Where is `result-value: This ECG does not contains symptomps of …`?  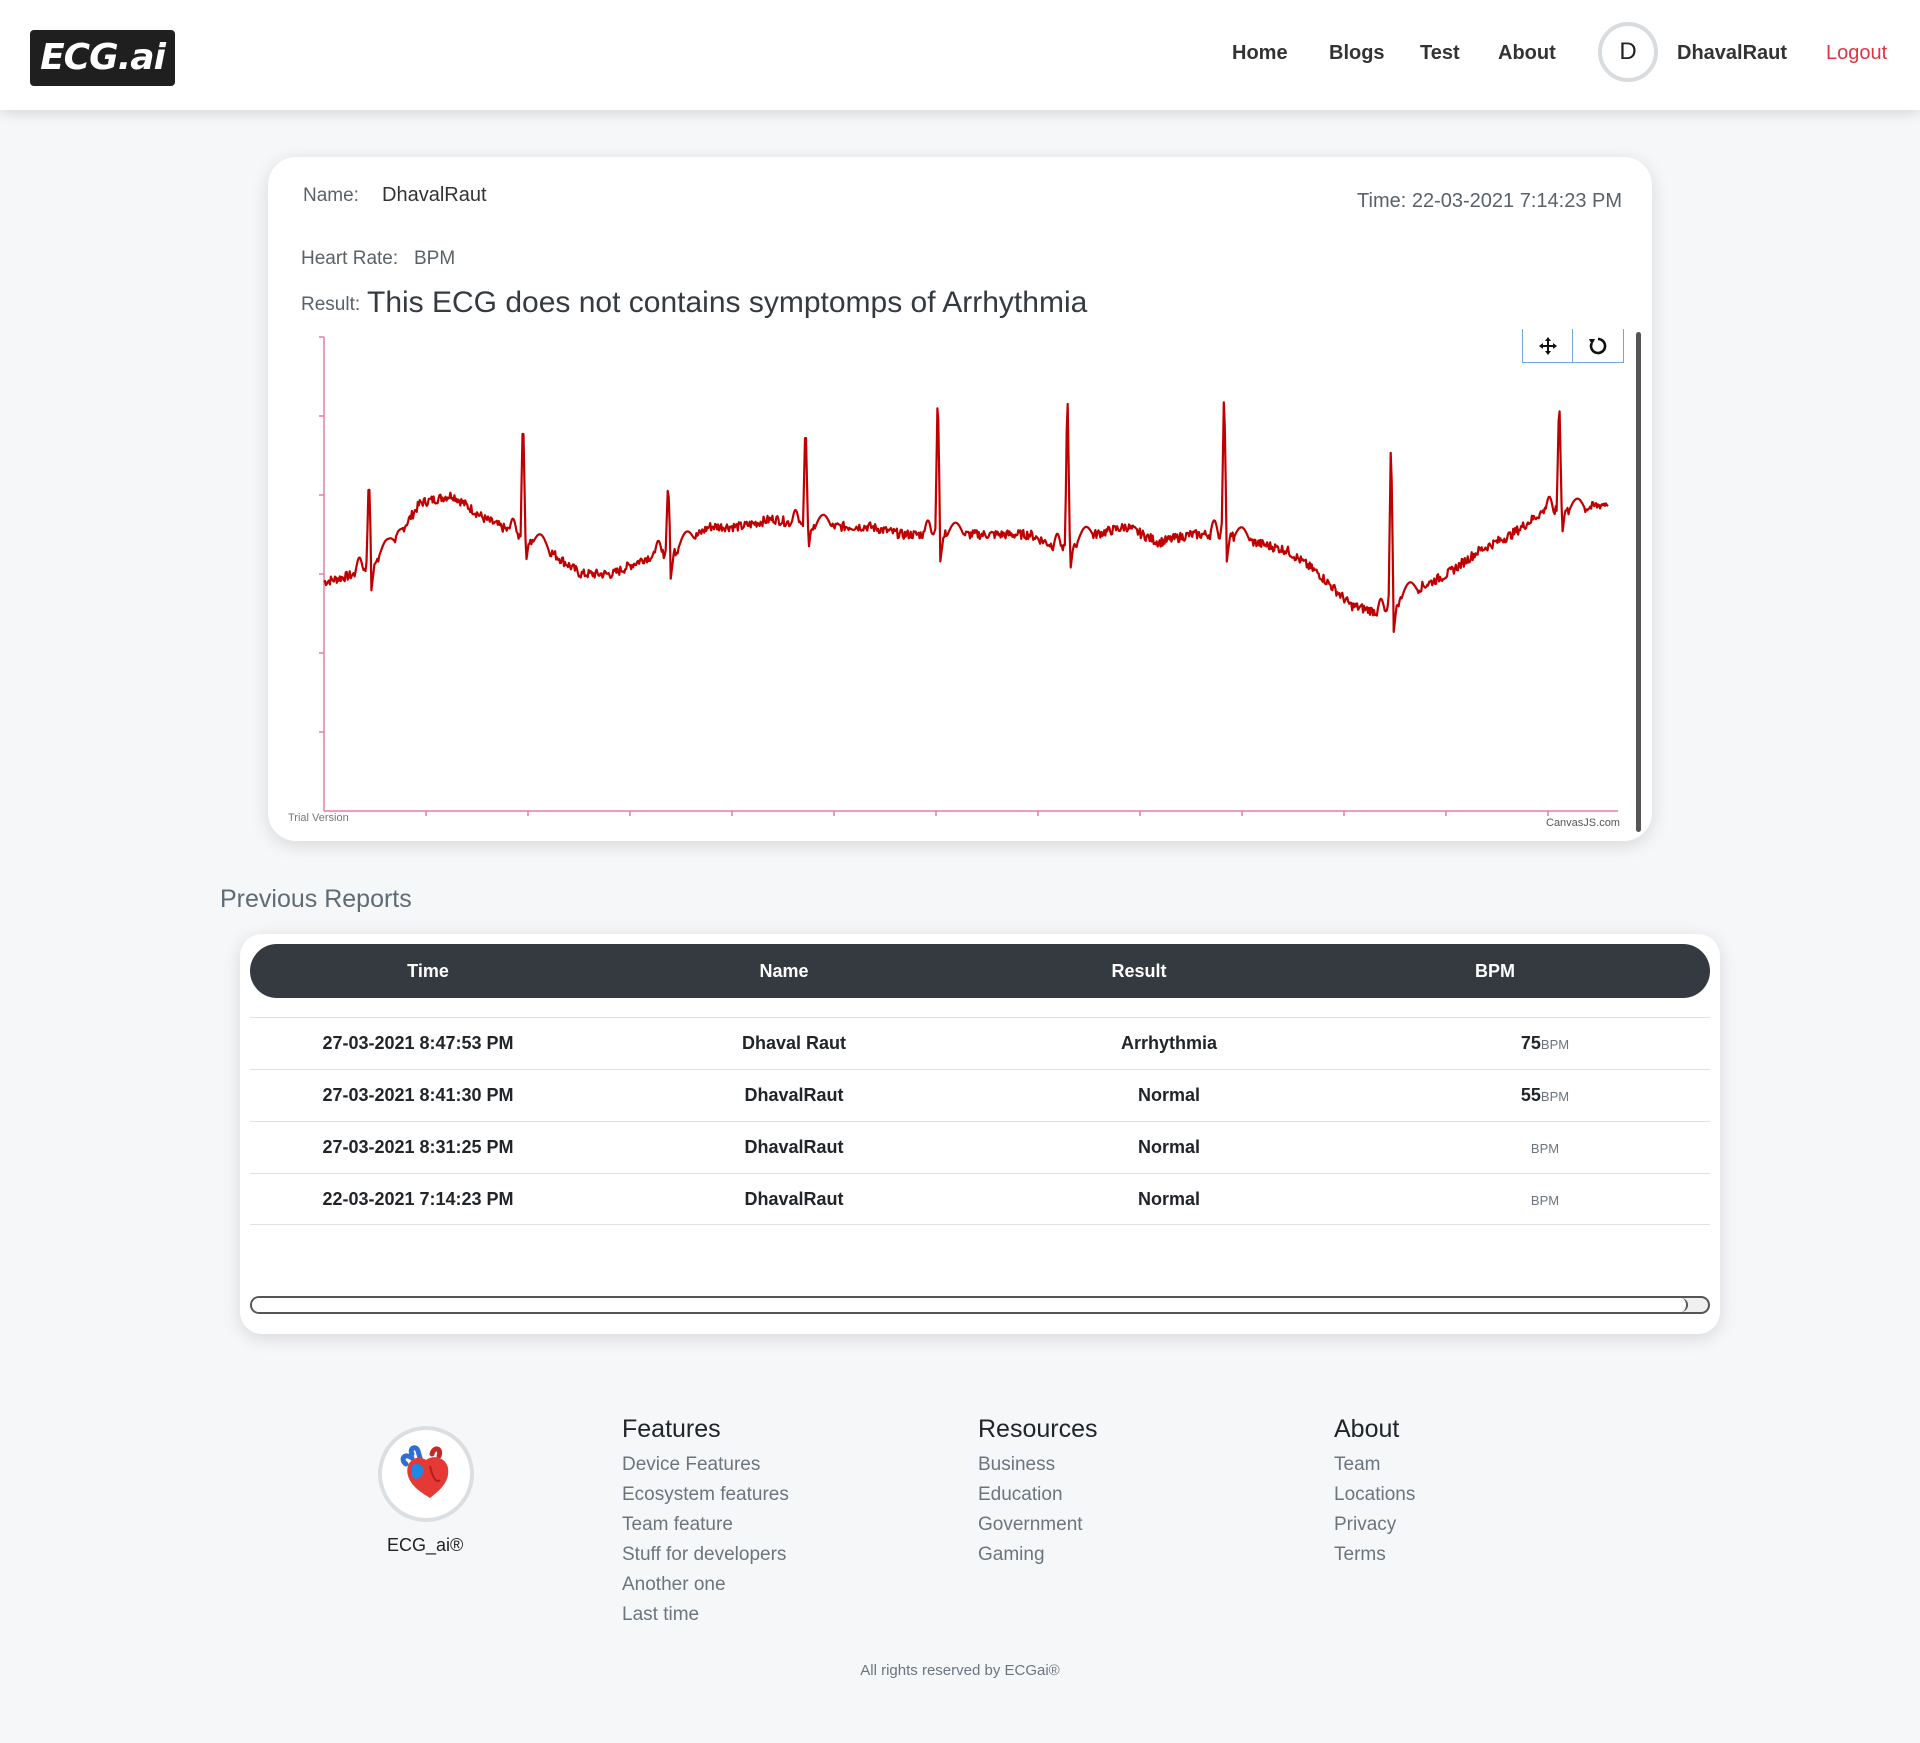 result-value: This ECG does not contains symptomps of … is located at coordinates (727, 302).